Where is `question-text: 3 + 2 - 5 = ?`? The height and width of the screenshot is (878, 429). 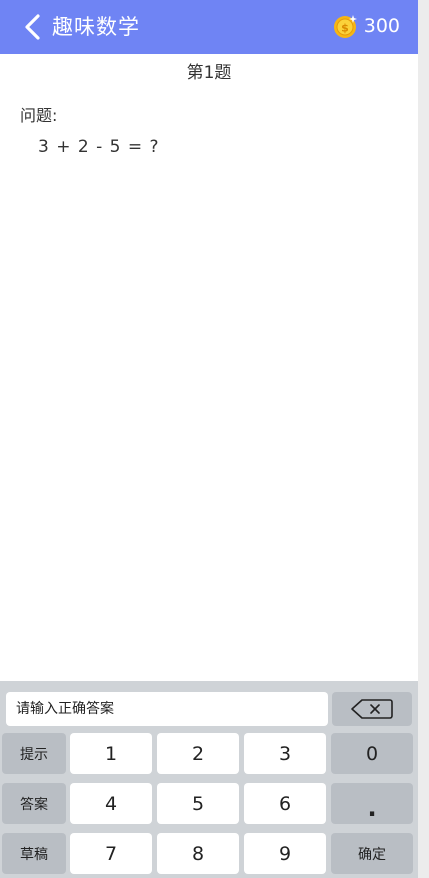
question-text: 3 + 2 - 5 = ? is located at coordinates (99, 147).